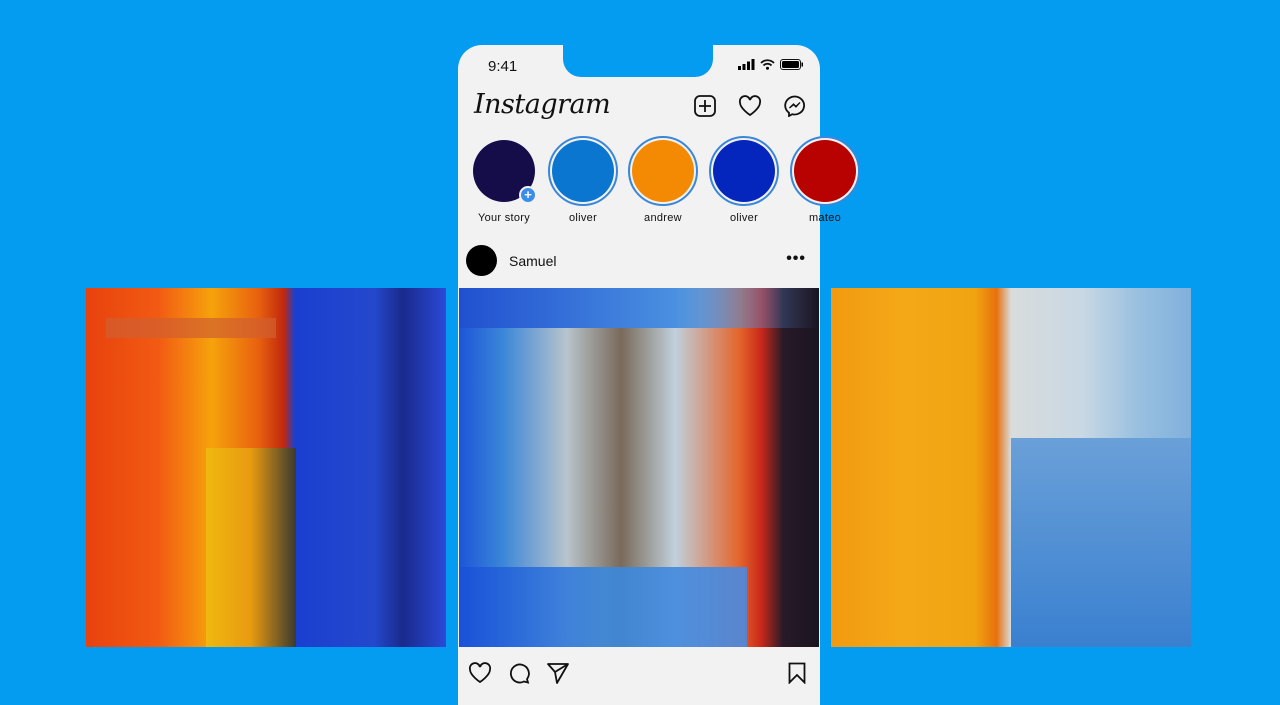  I want to click on signal-icon, so click(746, 64).